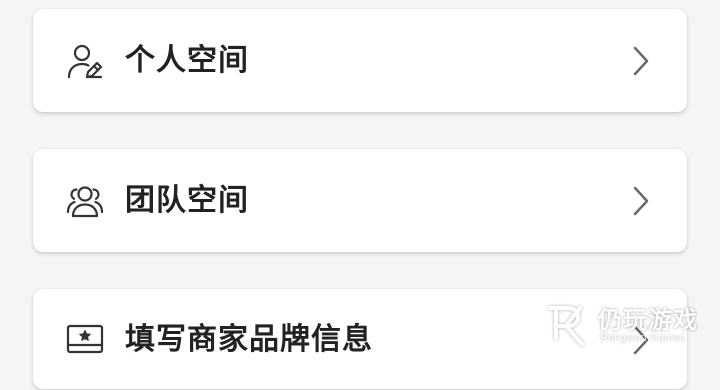 This screenshot has width=720, height=390. What do you see at coordinates (187, 60) in the screenshot?
I see `menu-item-label: 个人空间` at bounding box center [187, 60].